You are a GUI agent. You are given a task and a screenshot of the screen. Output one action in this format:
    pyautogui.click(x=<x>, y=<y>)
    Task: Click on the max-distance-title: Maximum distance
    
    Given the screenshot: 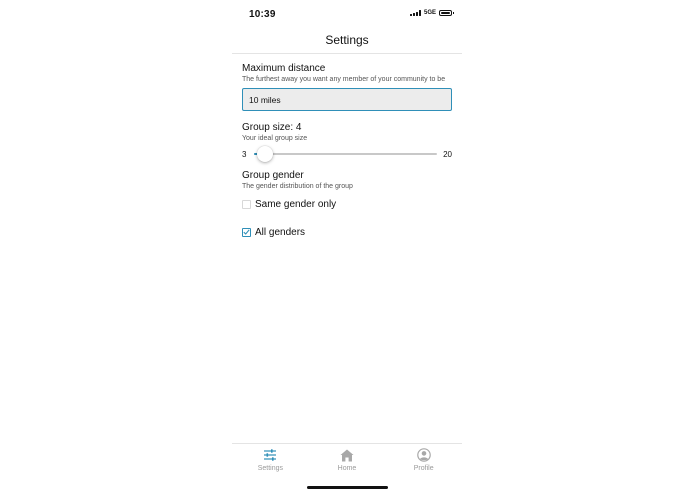 What is the action you would take?
    pyautogui.click(x=284, y=68)
    